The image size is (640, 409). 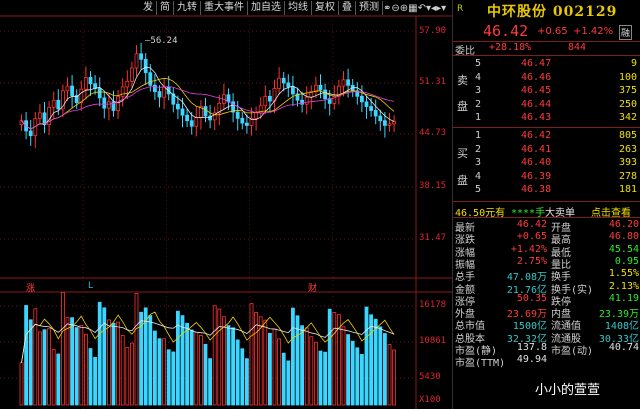 What do you see at coordinates (547, 263) in the screenshot?
I see `stat-row: 振幅 2.75% 量比 0.95` at bounding box center [547, 263].